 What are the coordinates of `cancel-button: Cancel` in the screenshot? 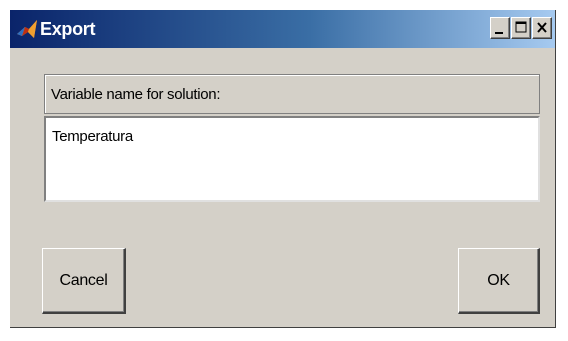 It's located at (84, 281).